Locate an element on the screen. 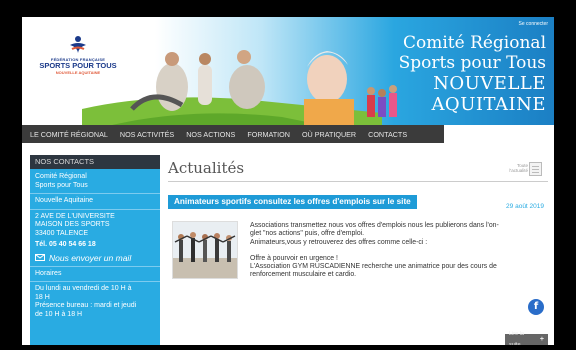 The width and height of the screenshot is (576, 350). all-news-link: Toute l'actualité is located at coordinates (518, 168).